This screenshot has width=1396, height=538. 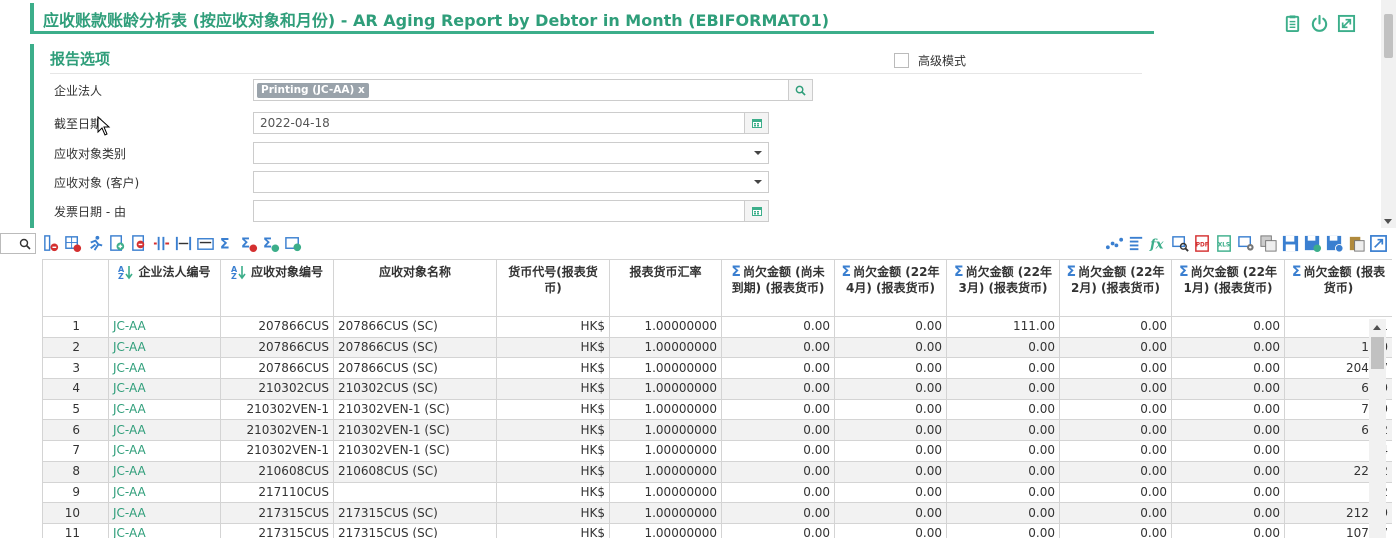 What do you see at coordinates (1268, 243) in the screenshot?
I see `copy-icon` at bounding box center [1268, 243].